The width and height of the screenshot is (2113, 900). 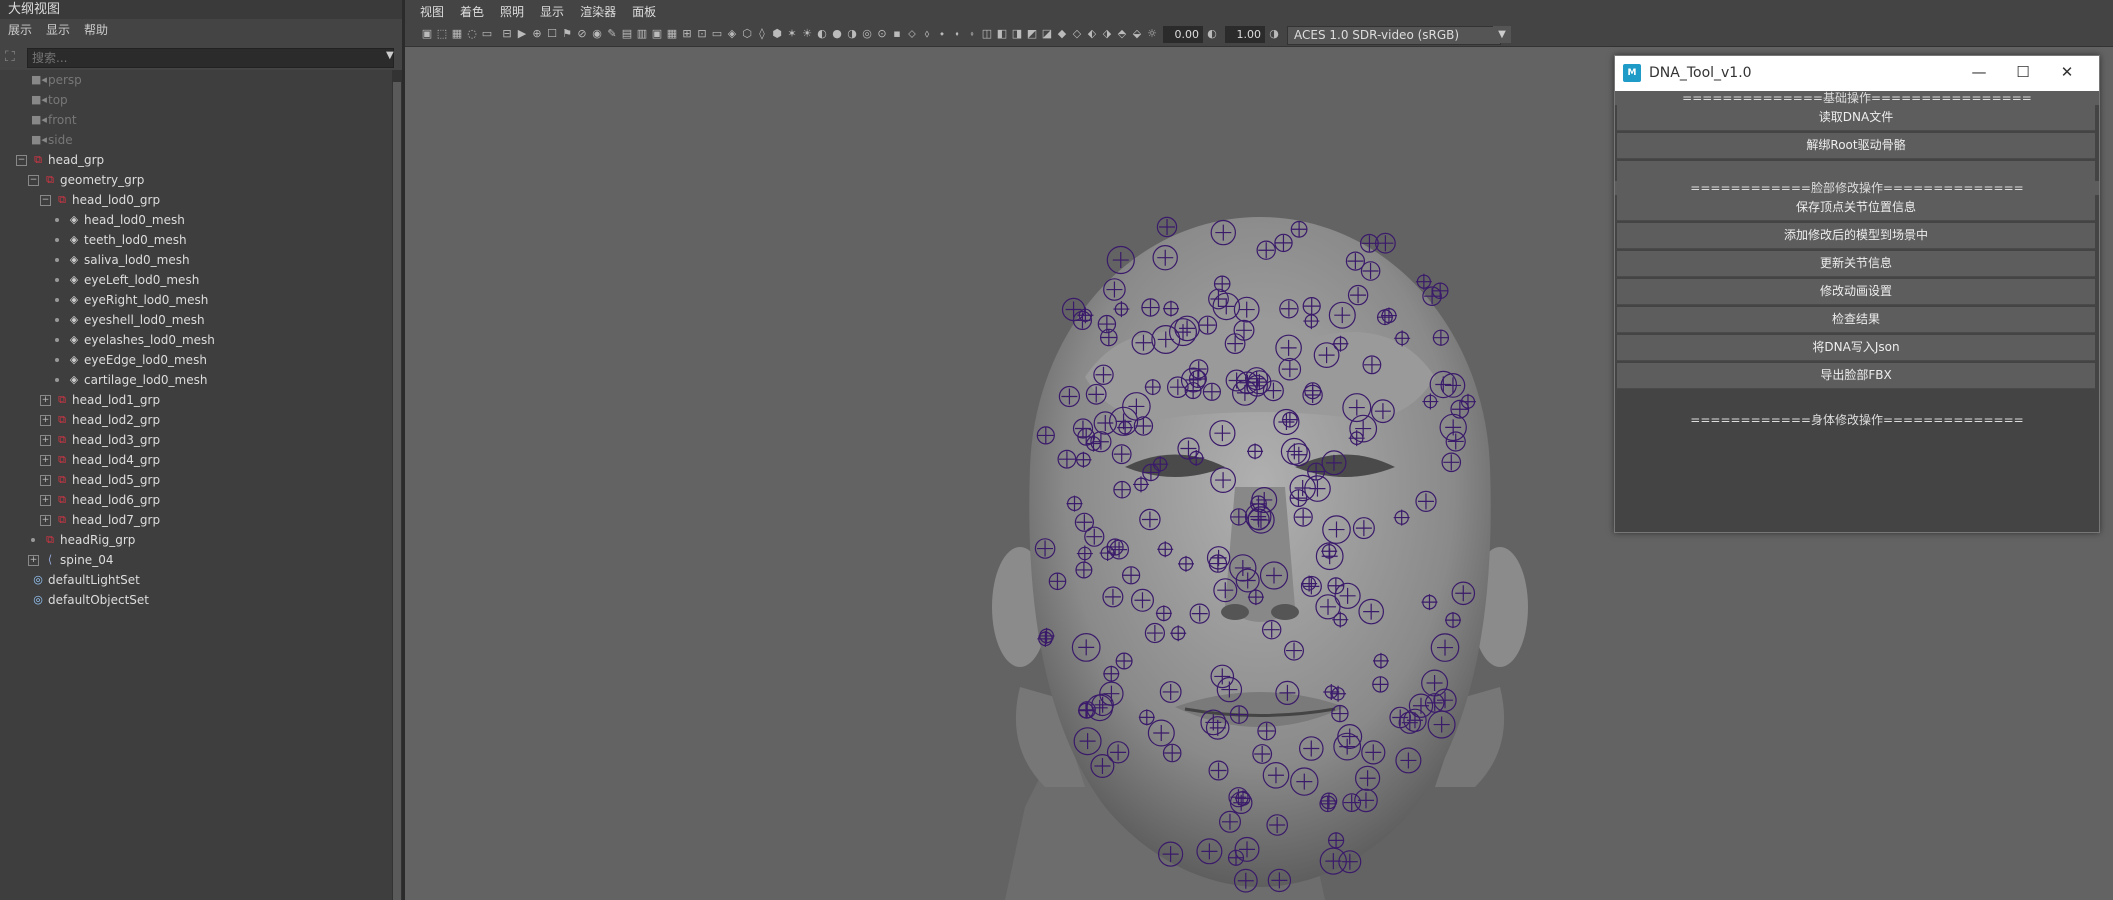 I want to click on close-icon: ✕, so click(x=2067, y=73).